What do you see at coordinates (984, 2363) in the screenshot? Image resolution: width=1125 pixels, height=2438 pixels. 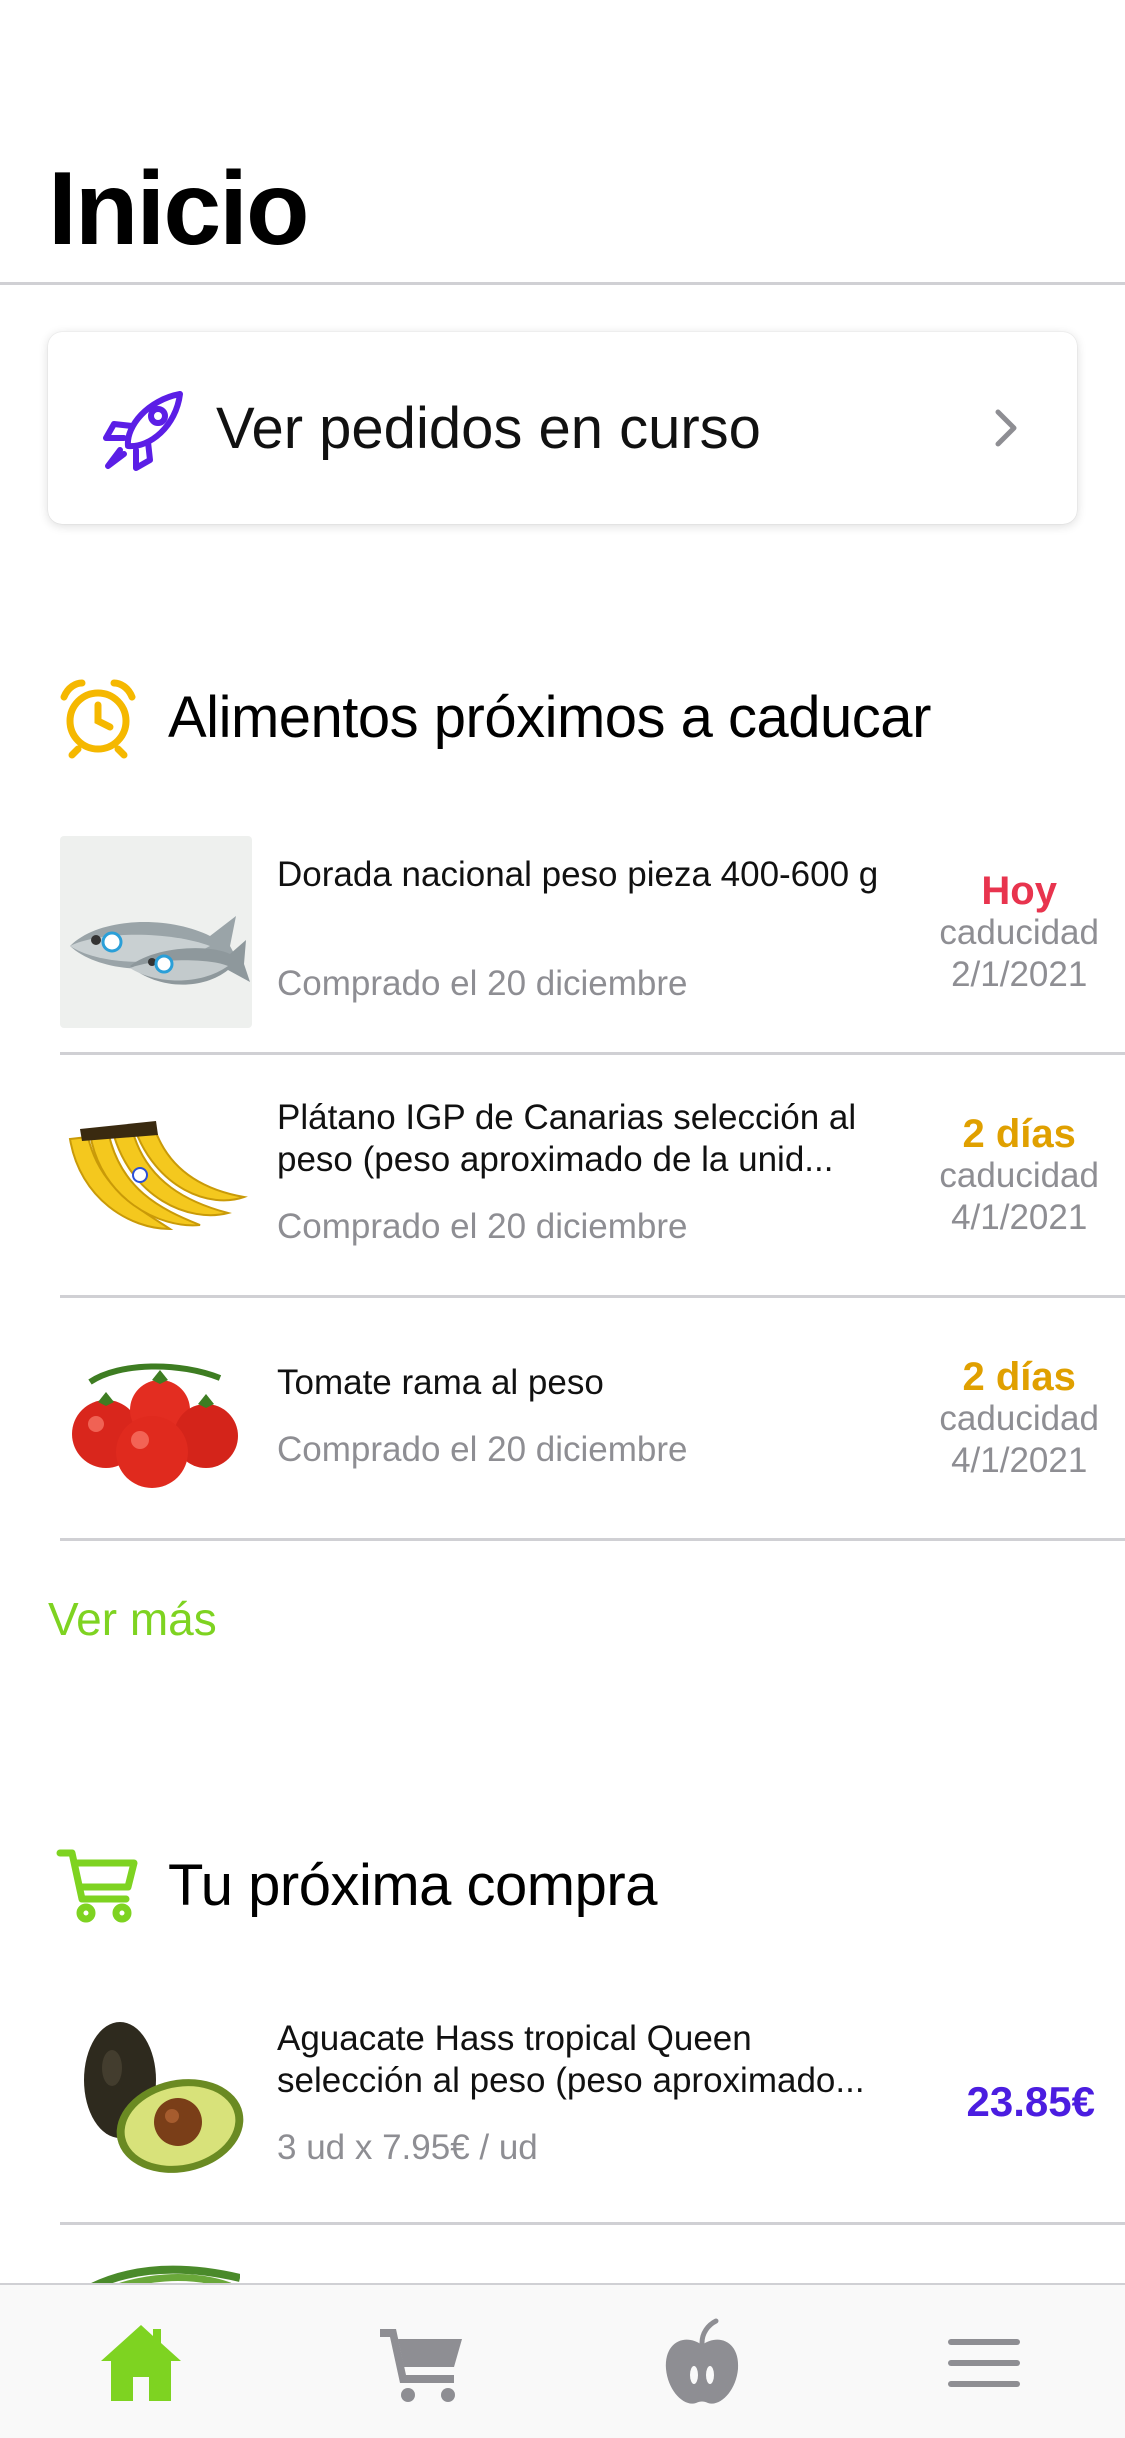 I see `menu-icon` at bounding box center [984, 2363].